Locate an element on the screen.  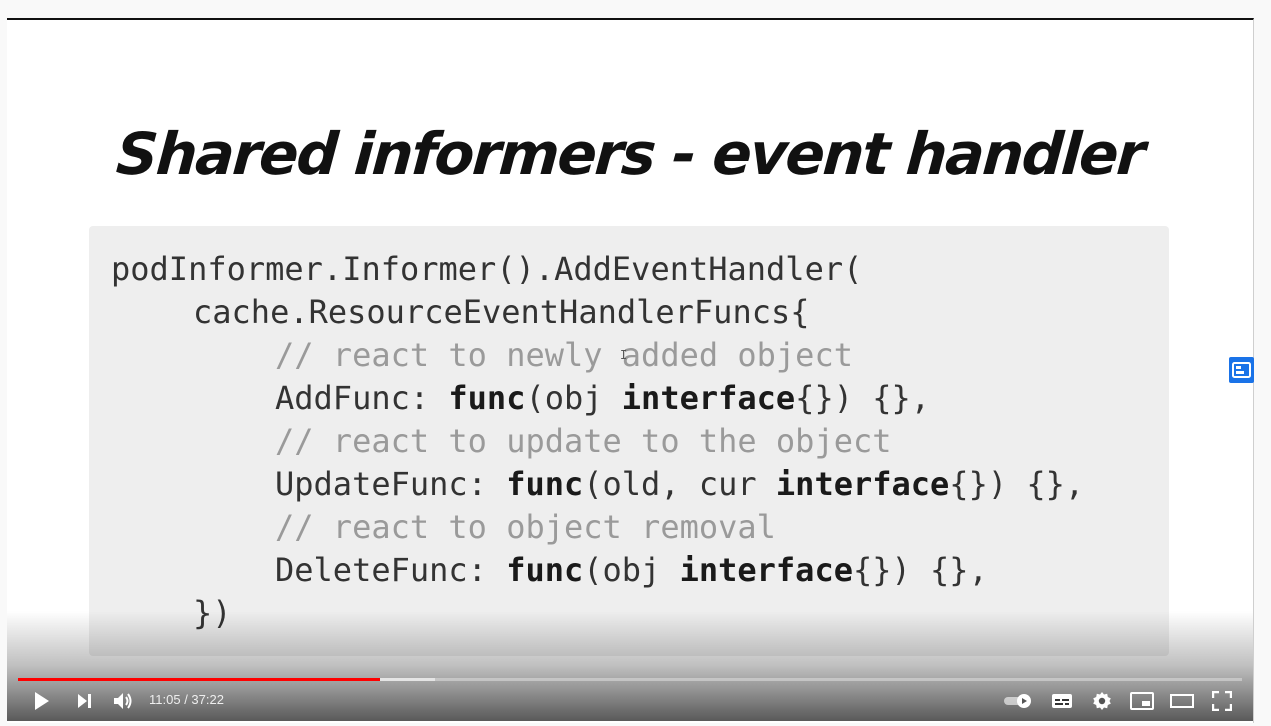
code-text: }) is located at coordinates (212, 613).